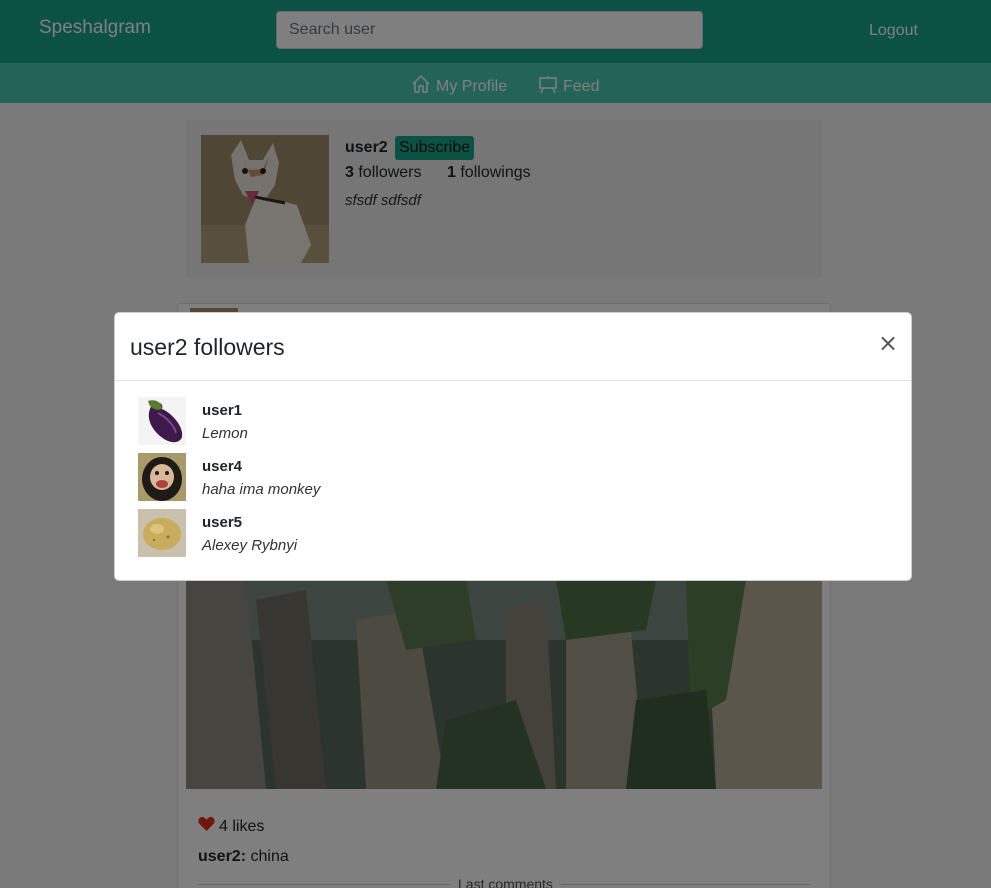 The image size is (991, 888). I want to click on follower-avatar-potato, so click(162, 533).